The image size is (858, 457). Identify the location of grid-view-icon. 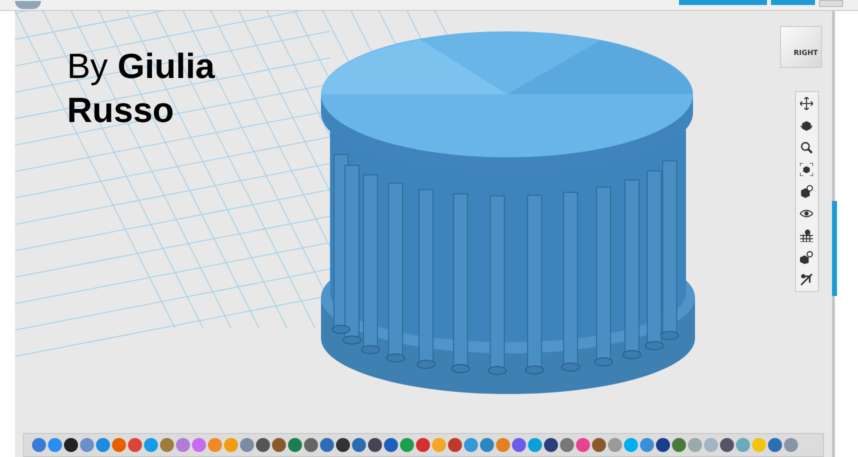
(807, 235).